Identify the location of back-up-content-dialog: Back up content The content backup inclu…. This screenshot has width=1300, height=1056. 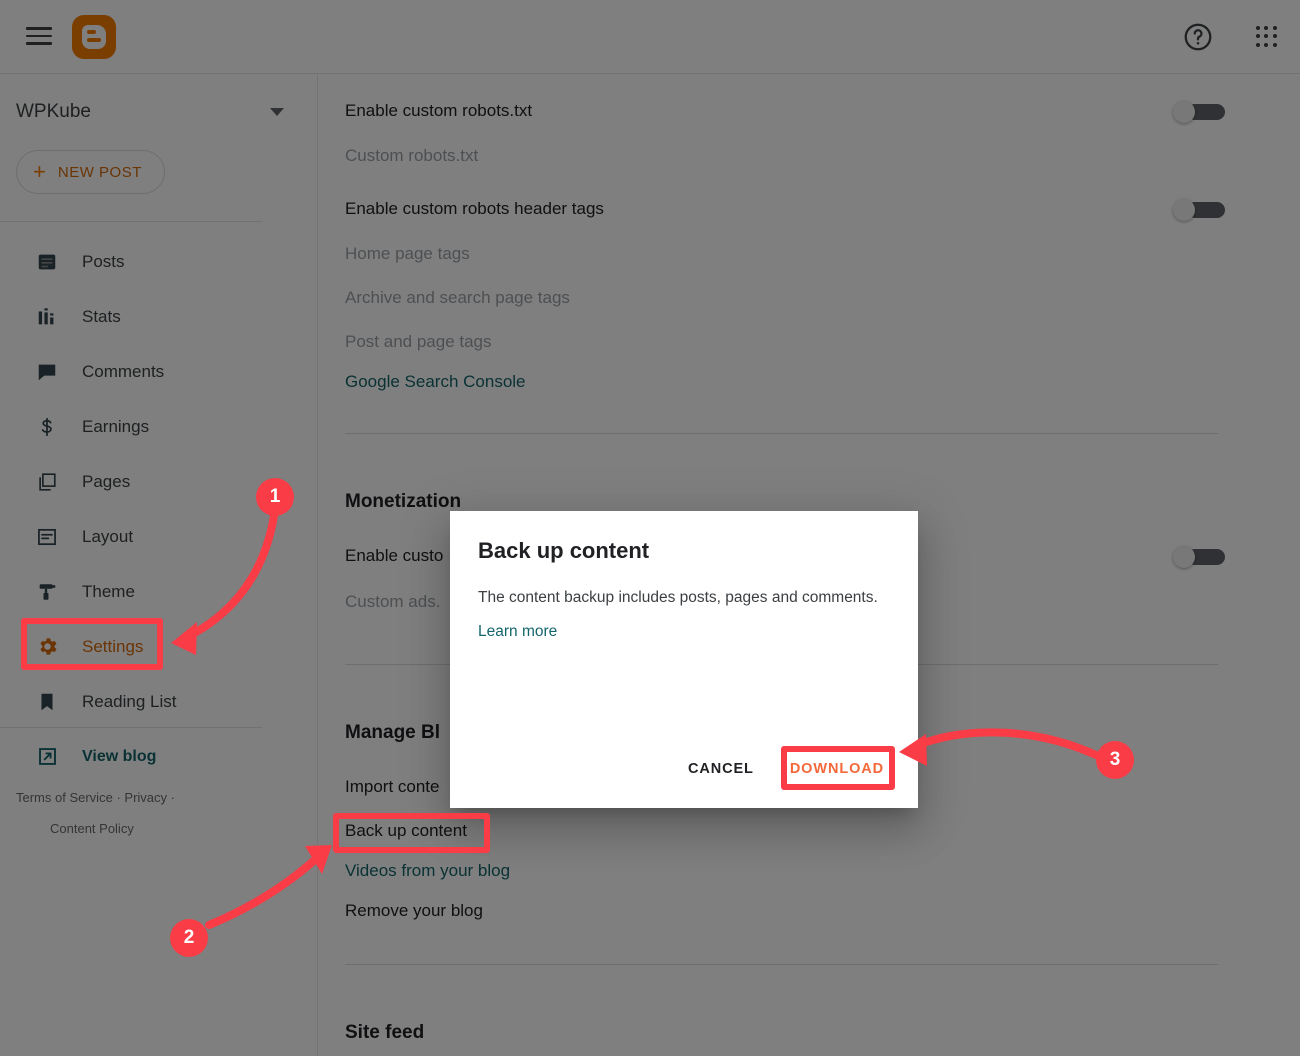
(684, 659).